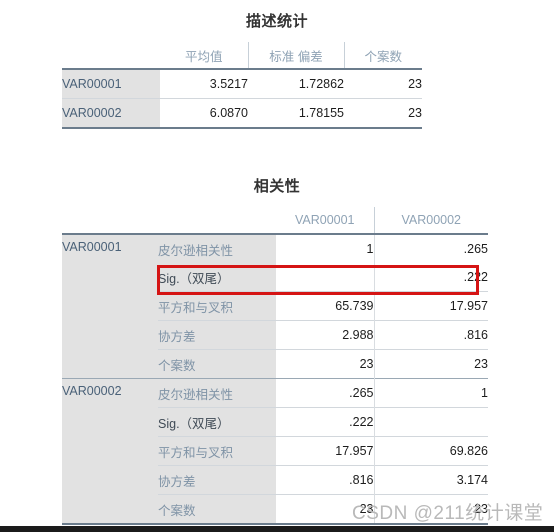  What do you see at coordinates (204, 112) in the screenshot?
I see `descriptive-mean-1: 6.0870` at bounding box center [204, 112].